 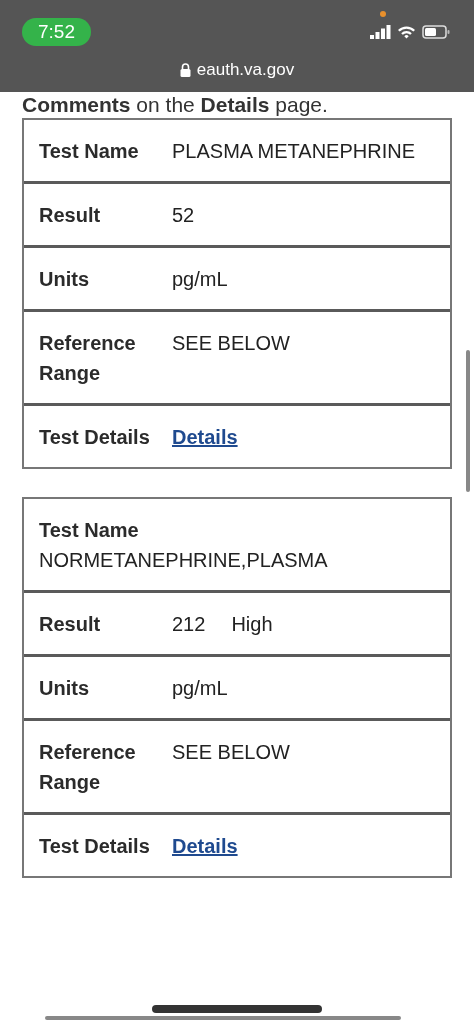 I want to click on abnormal-label: High, so click(x=252, y=624).